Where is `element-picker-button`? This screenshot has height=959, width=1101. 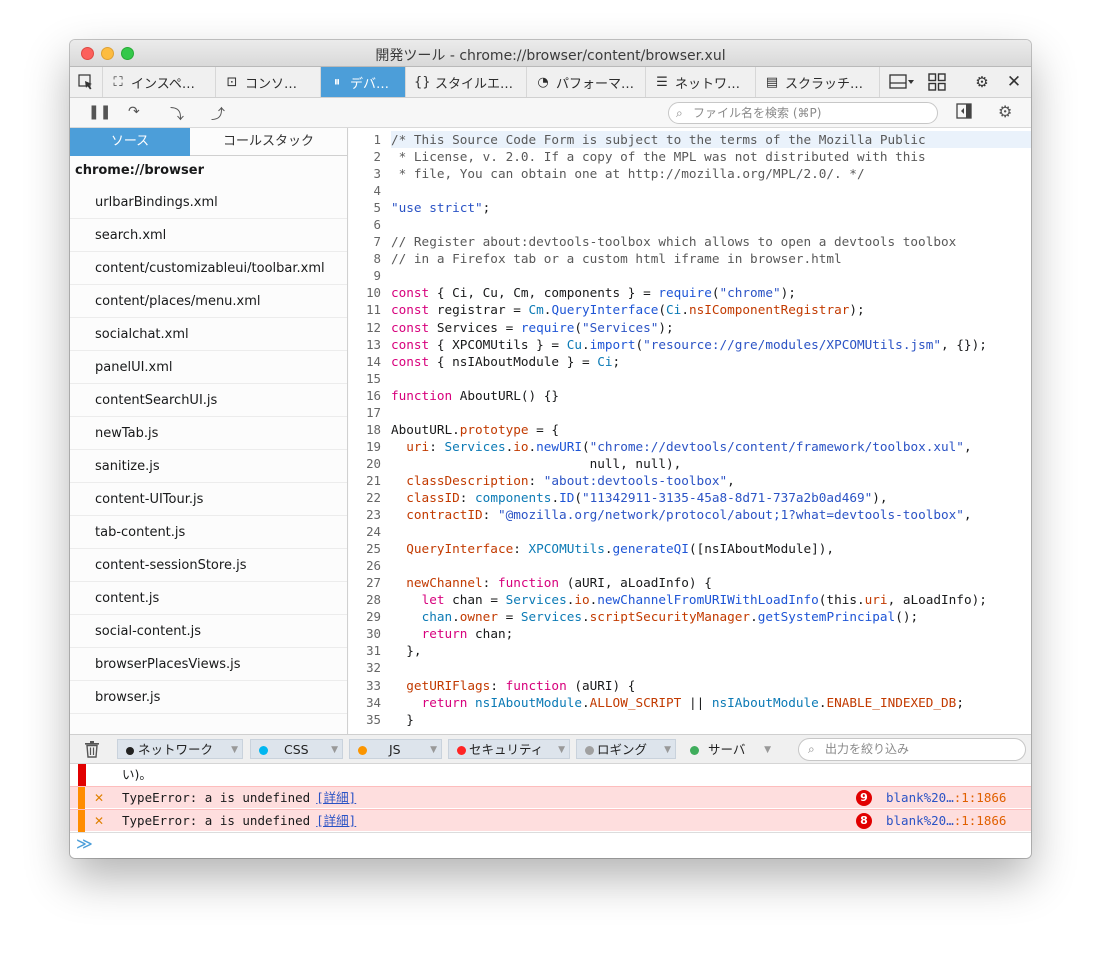 element-picker-button is located at coordinates (86, 82).